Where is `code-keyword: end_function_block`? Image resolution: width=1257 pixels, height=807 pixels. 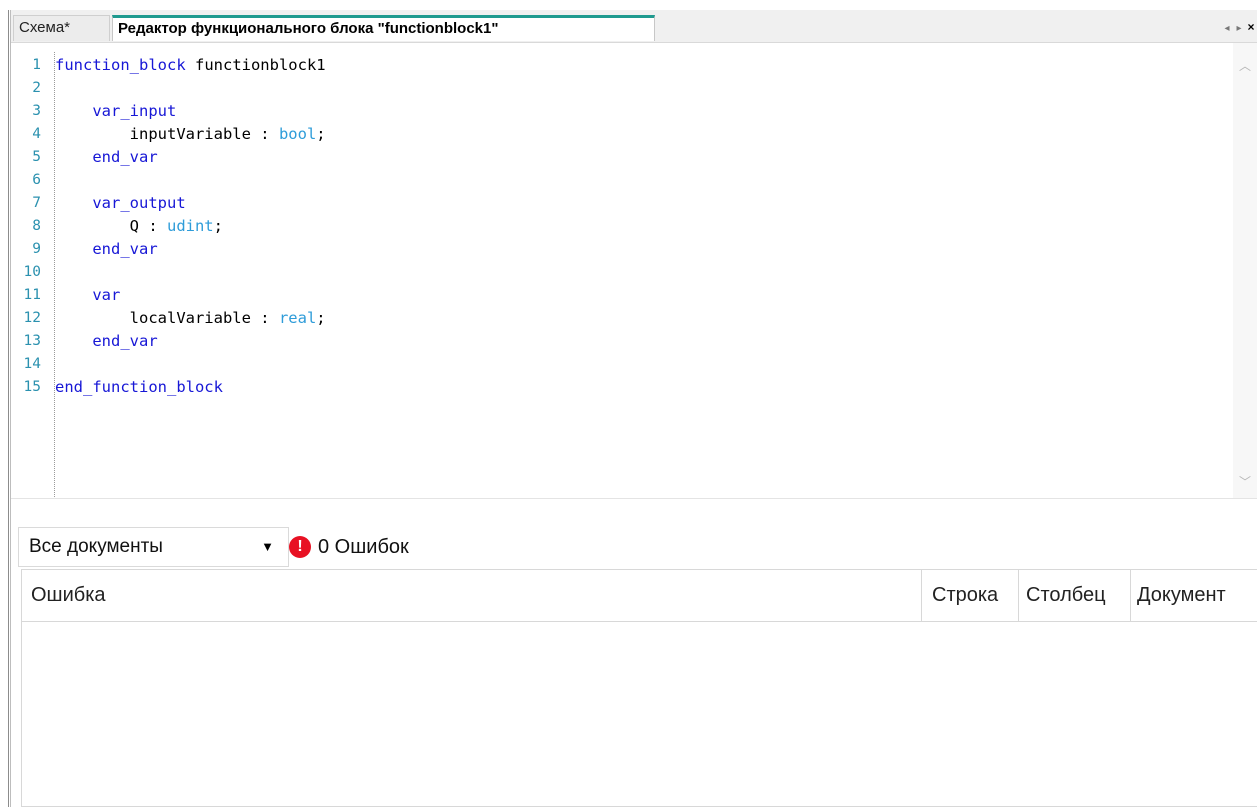 code-keyword: end_function_block is located at coordinates (139, 387).